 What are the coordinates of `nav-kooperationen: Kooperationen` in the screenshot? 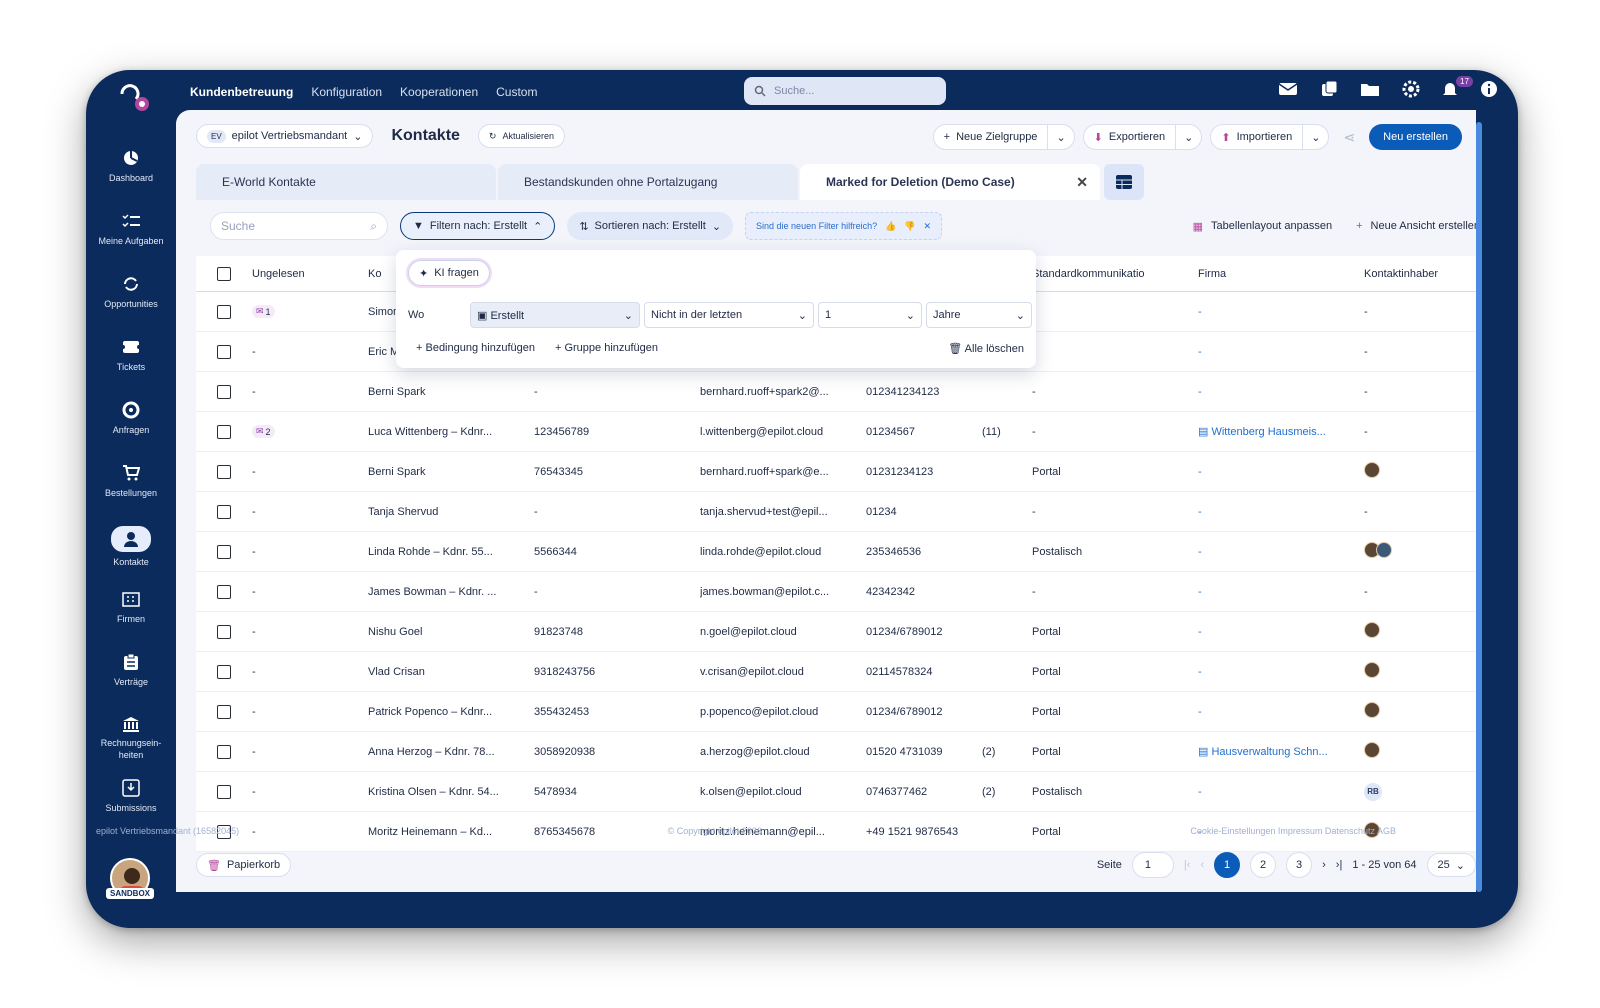 It's located at (439, 92).